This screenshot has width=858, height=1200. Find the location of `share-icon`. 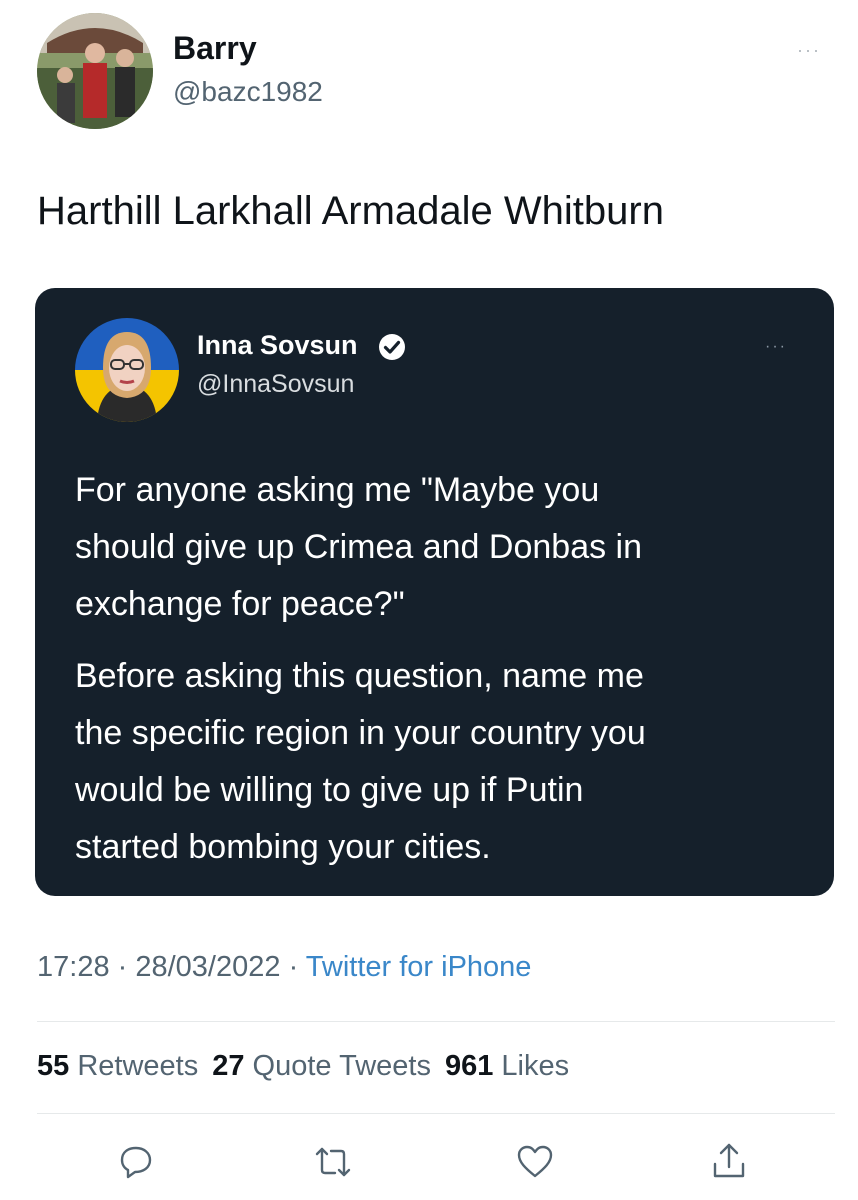

share-icon is located at coordinates (729, 1162).